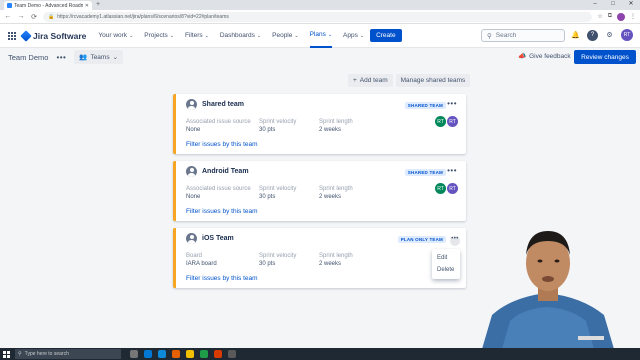 The width and height of the screenshot is (640, 360). I want to click on hp-icon, so click(148, 354).